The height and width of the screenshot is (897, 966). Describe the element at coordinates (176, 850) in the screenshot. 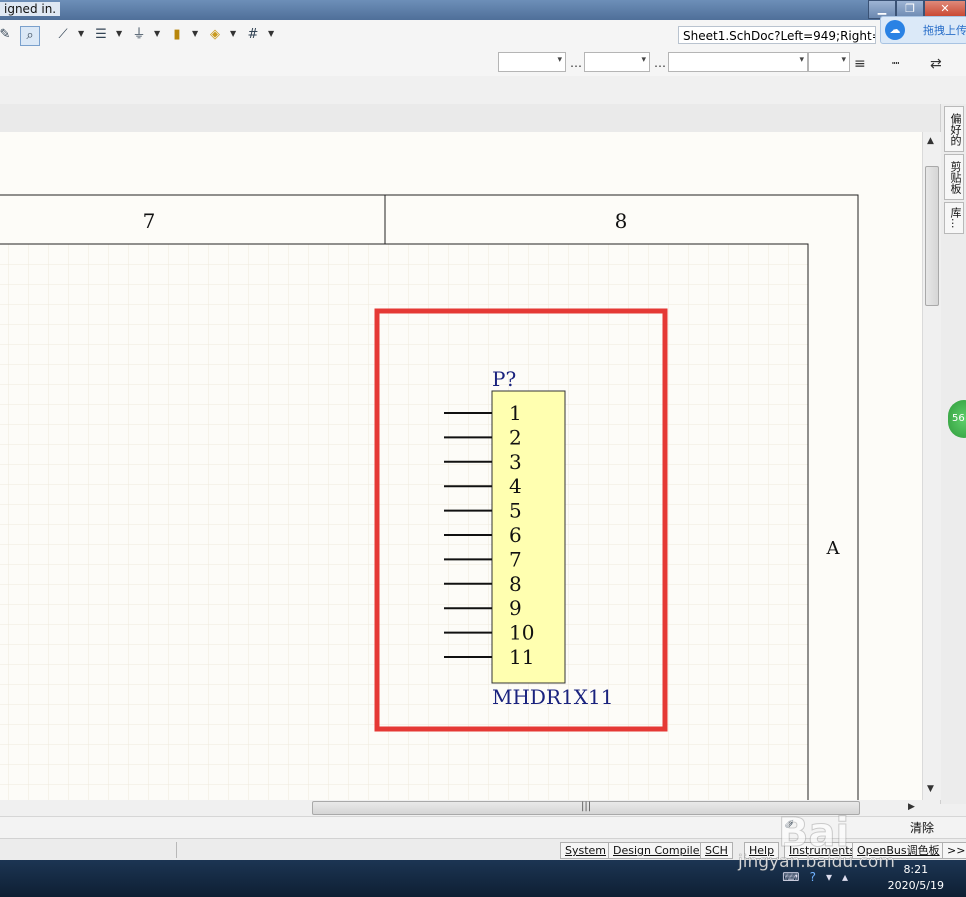

I see `status-divider` at that location.